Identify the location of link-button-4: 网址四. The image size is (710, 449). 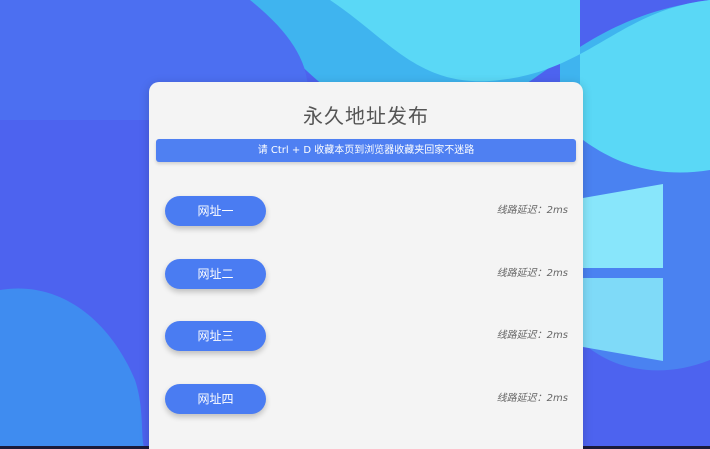
(215, 399).